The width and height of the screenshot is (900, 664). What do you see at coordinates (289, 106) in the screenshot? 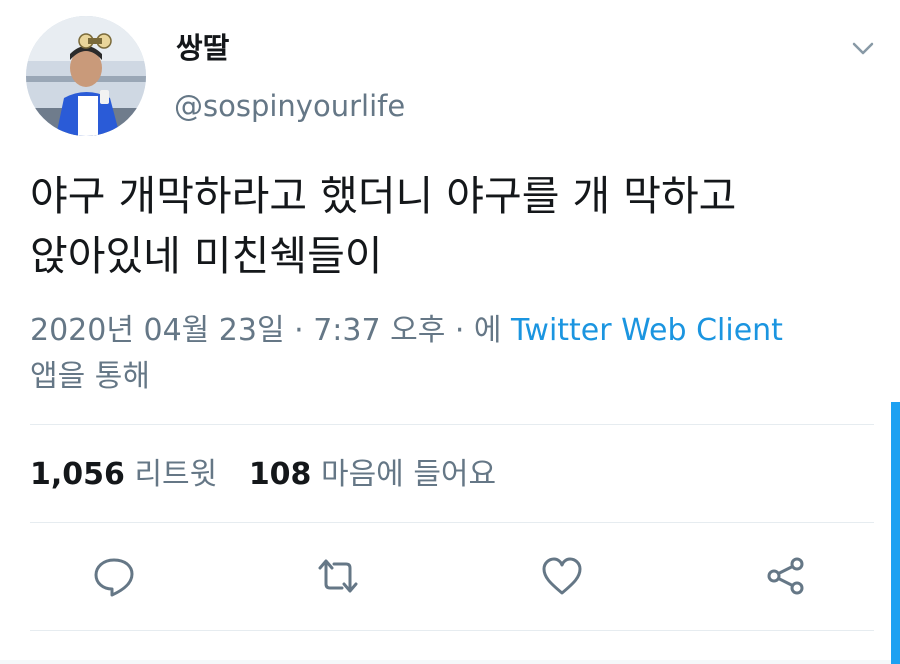
I see `user-handle: @sospinyourlife` at bounding box center [289, 106].